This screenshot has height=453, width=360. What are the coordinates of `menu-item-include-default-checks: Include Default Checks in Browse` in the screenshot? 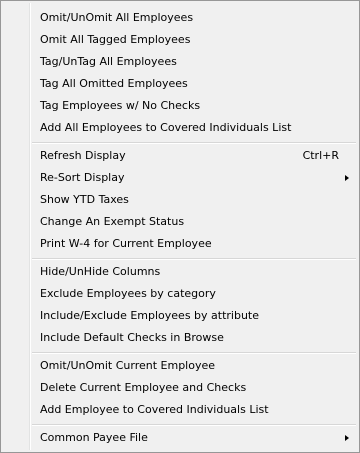 It's located at (180, 338).